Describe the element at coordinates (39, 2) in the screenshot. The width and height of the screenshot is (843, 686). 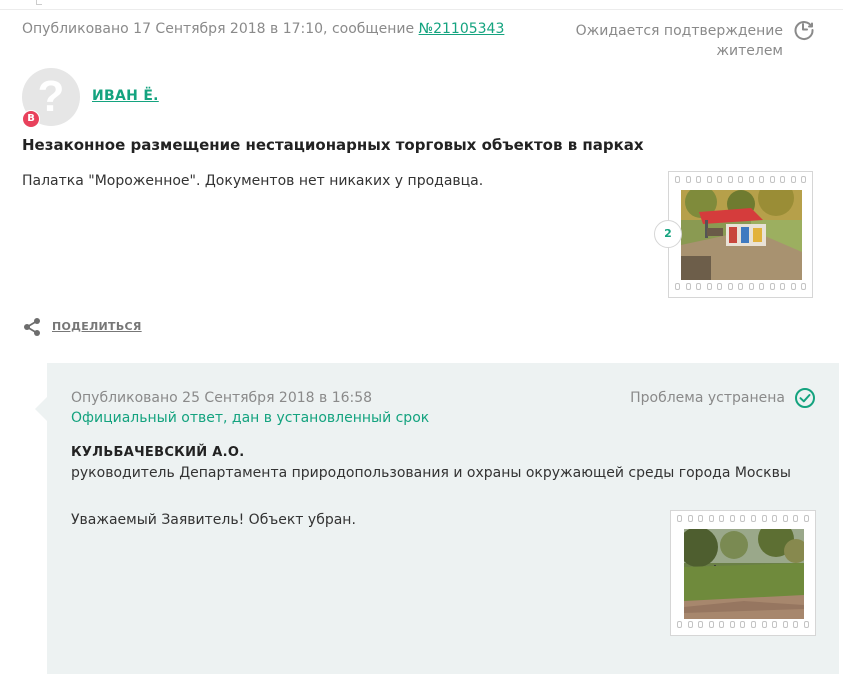
I see `corner-mark` at that location.